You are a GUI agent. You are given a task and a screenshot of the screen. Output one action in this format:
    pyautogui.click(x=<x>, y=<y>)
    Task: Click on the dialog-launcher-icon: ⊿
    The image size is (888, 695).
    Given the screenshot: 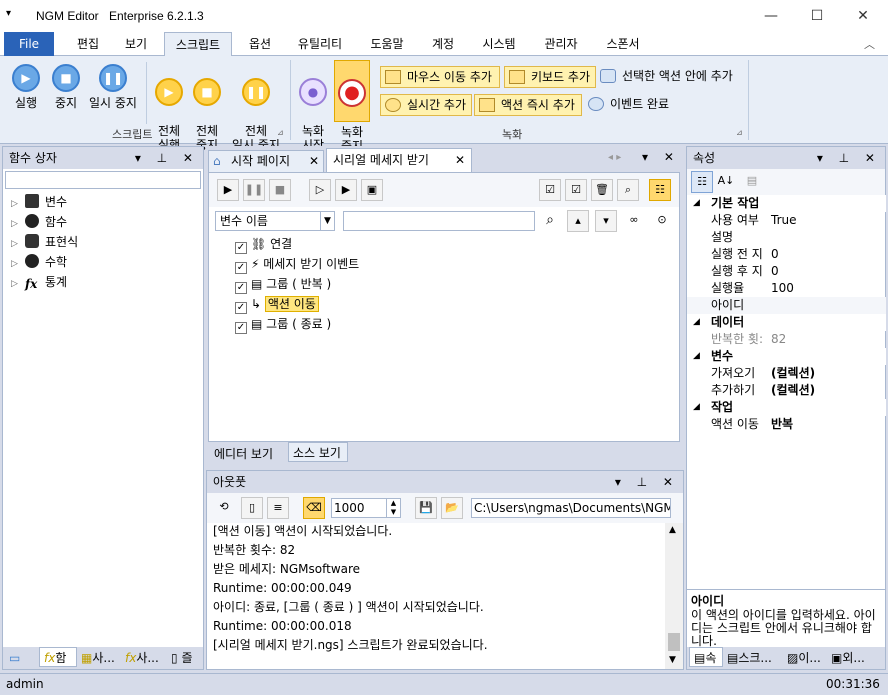 What is the action you would take?
    pyautogui.click(x=280, y=132)
    